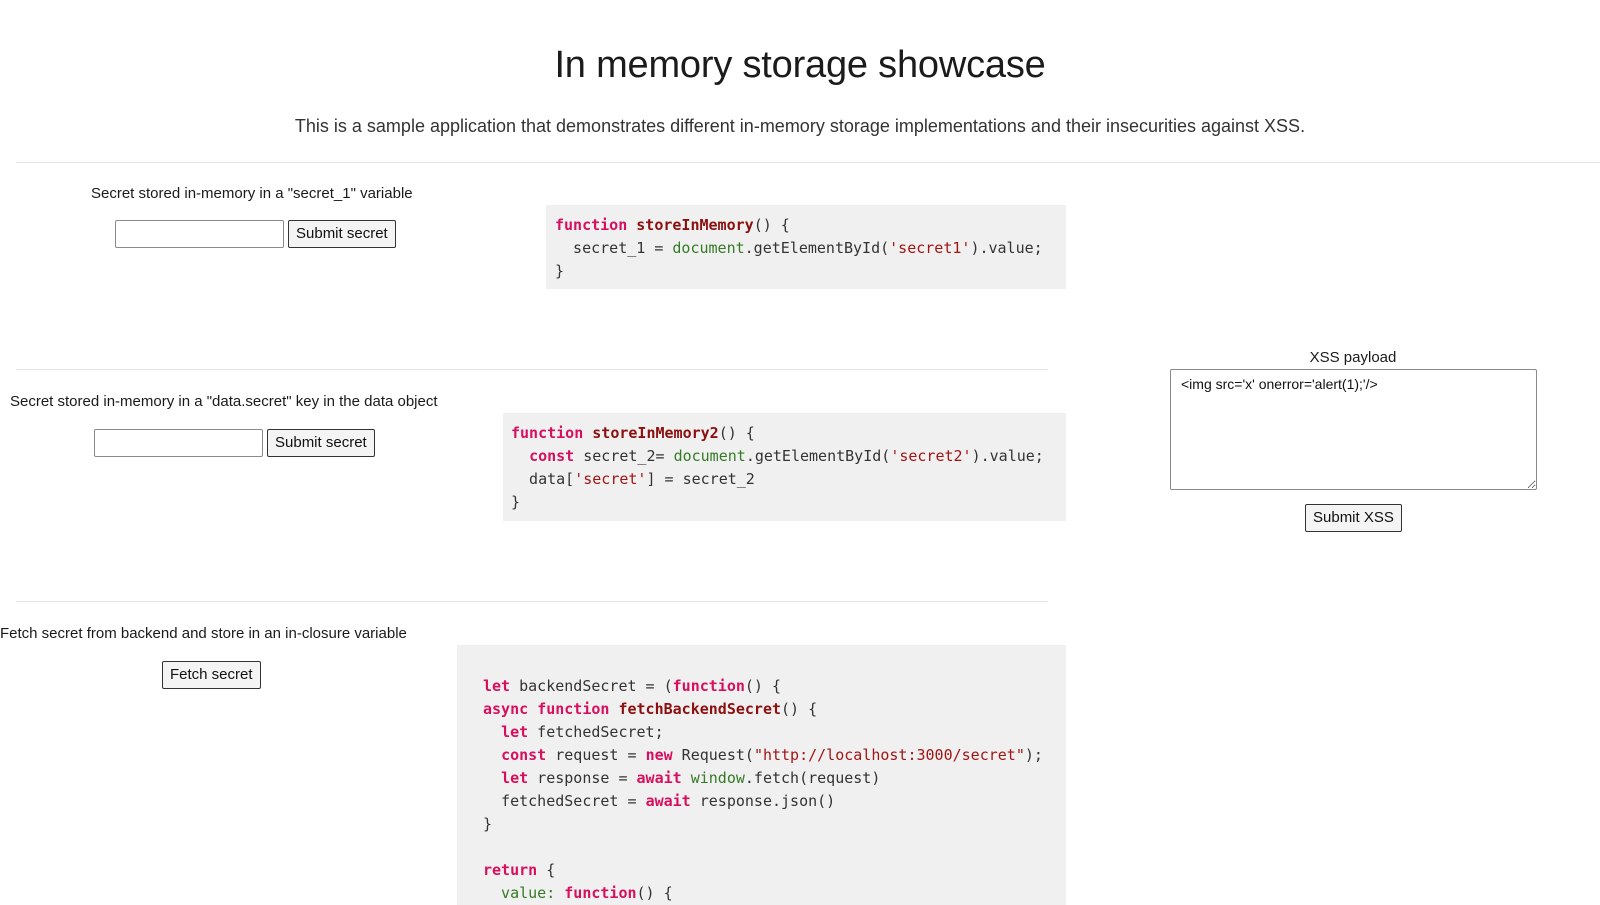 The width and height of the screenshot is (1600, 905). What do you see at coordinates (211, 675) in the screenshot?
I see `fetch-secret-button: Fetch secret` at bounding box center [211, 675].